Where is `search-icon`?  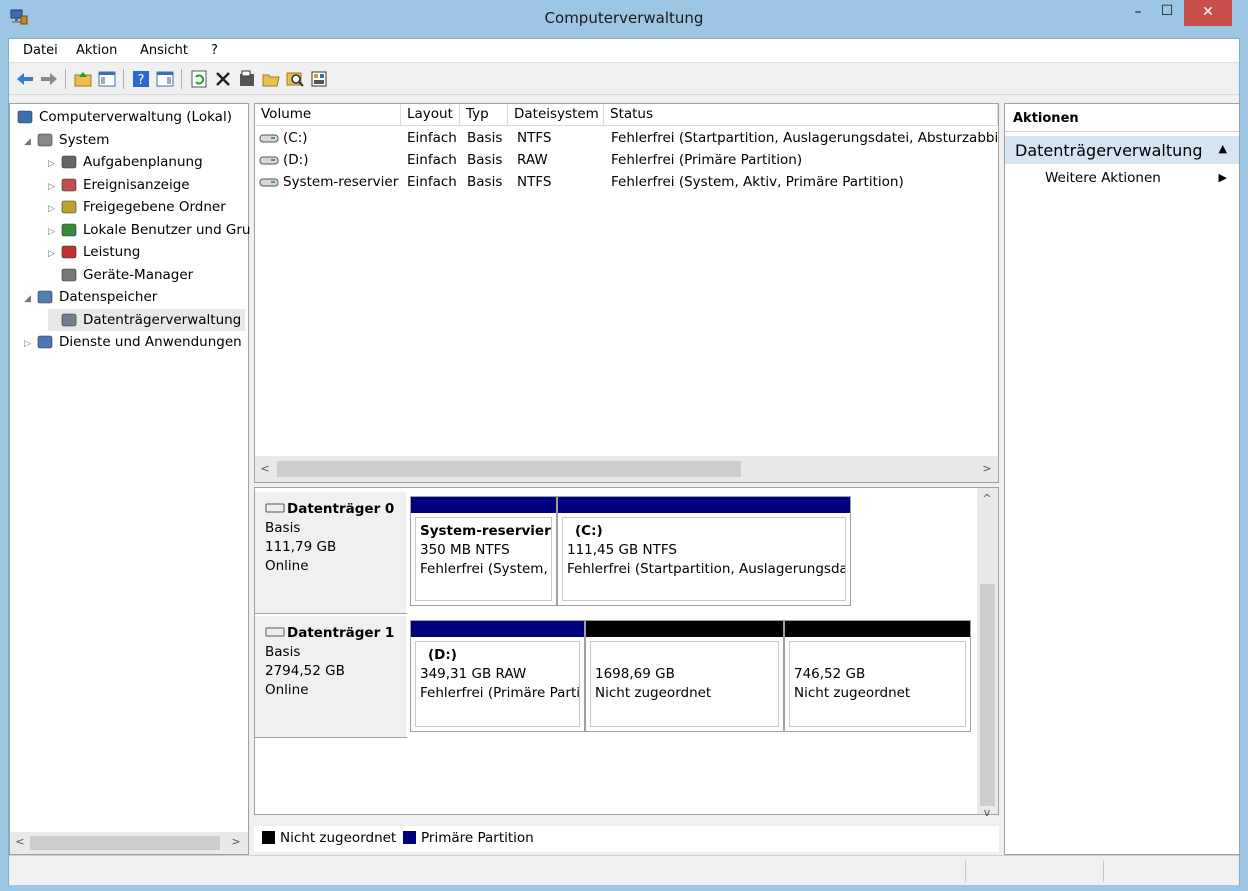
search-icon is located at coordinates (295, 79).